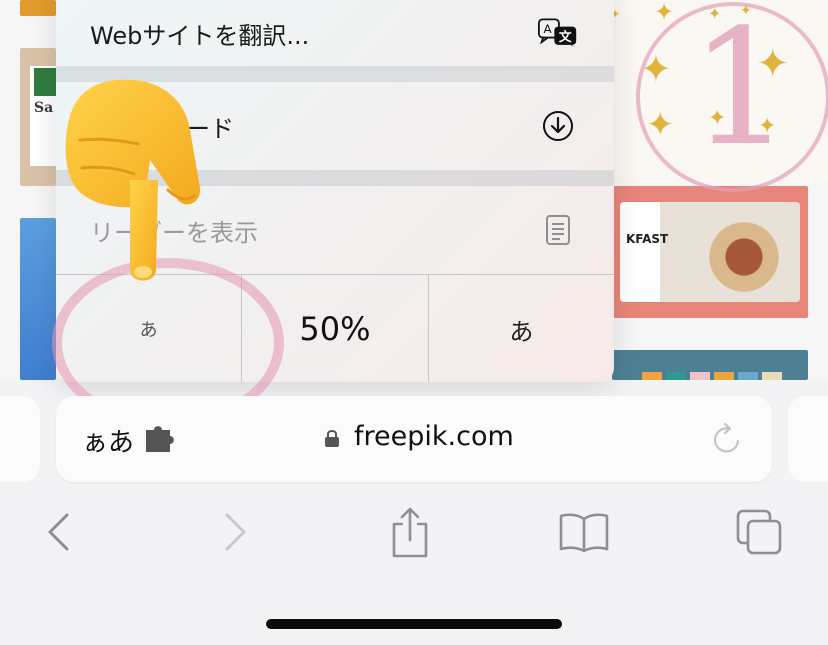 The width and height of the screenshot is (828, 645). I want to click on zoom-in-label: あ, so click(521, 331).